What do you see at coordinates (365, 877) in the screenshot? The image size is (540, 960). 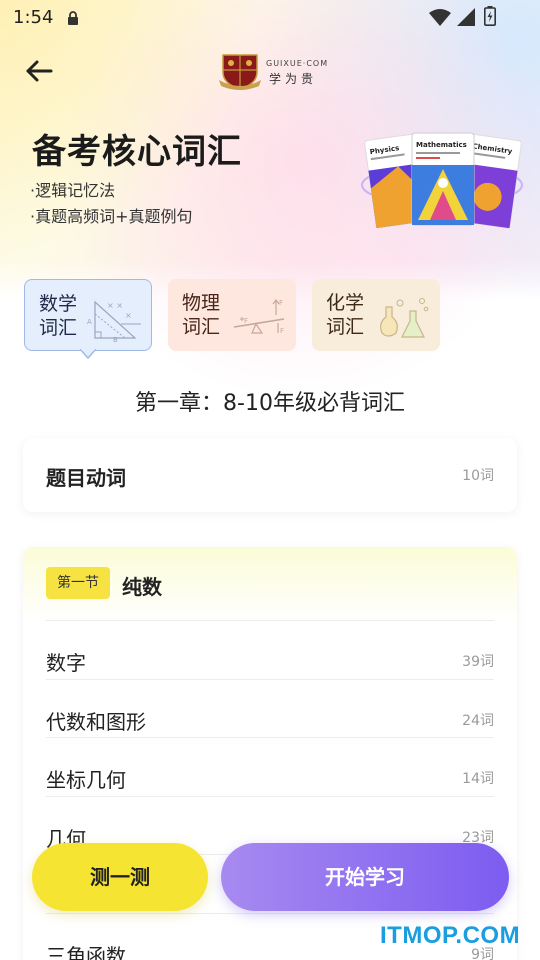 I see `start-learning-button: 开始学习` at bounding box center [365, 877].